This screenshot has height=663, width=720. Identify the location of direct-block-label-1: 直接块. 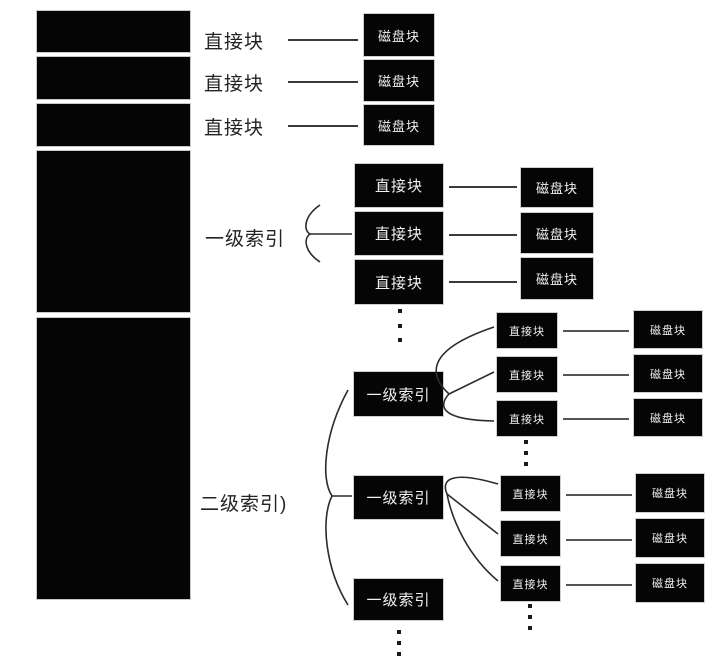
(234, 84).